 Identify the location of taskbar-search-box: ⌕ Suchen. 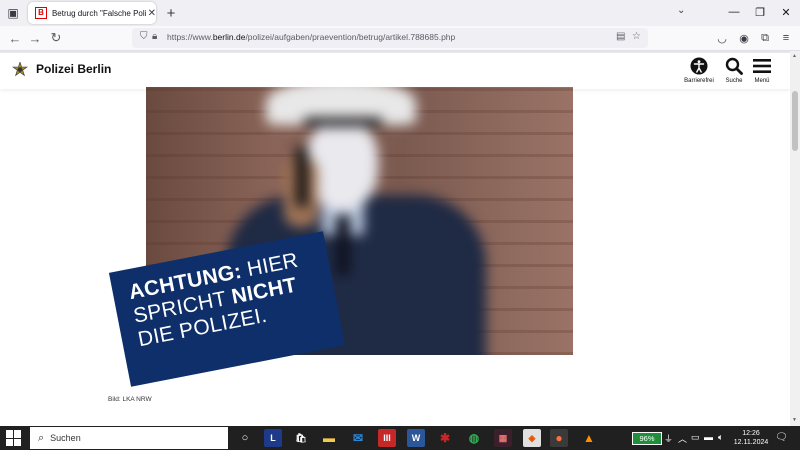
(129, 438).